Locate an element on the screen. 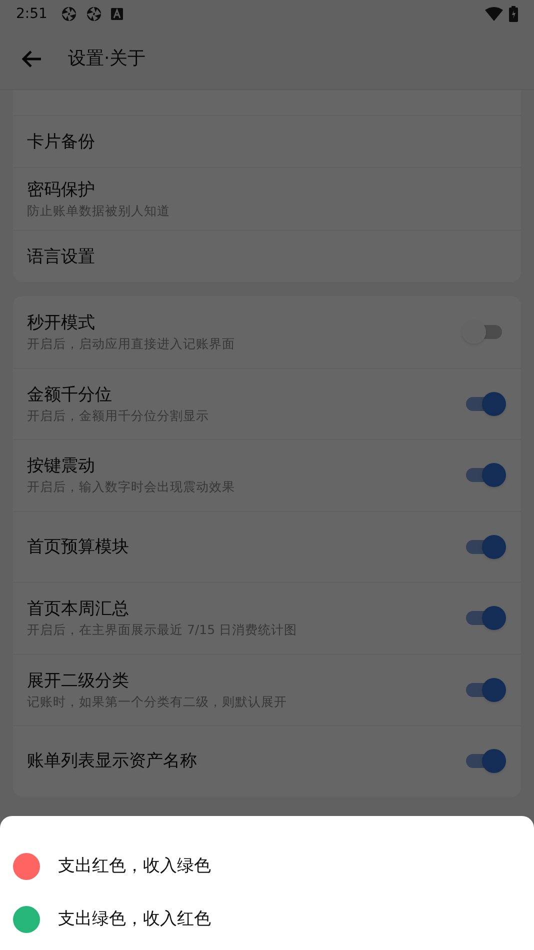  page-title: 设置·关于 is located at coordinates (107, 59).